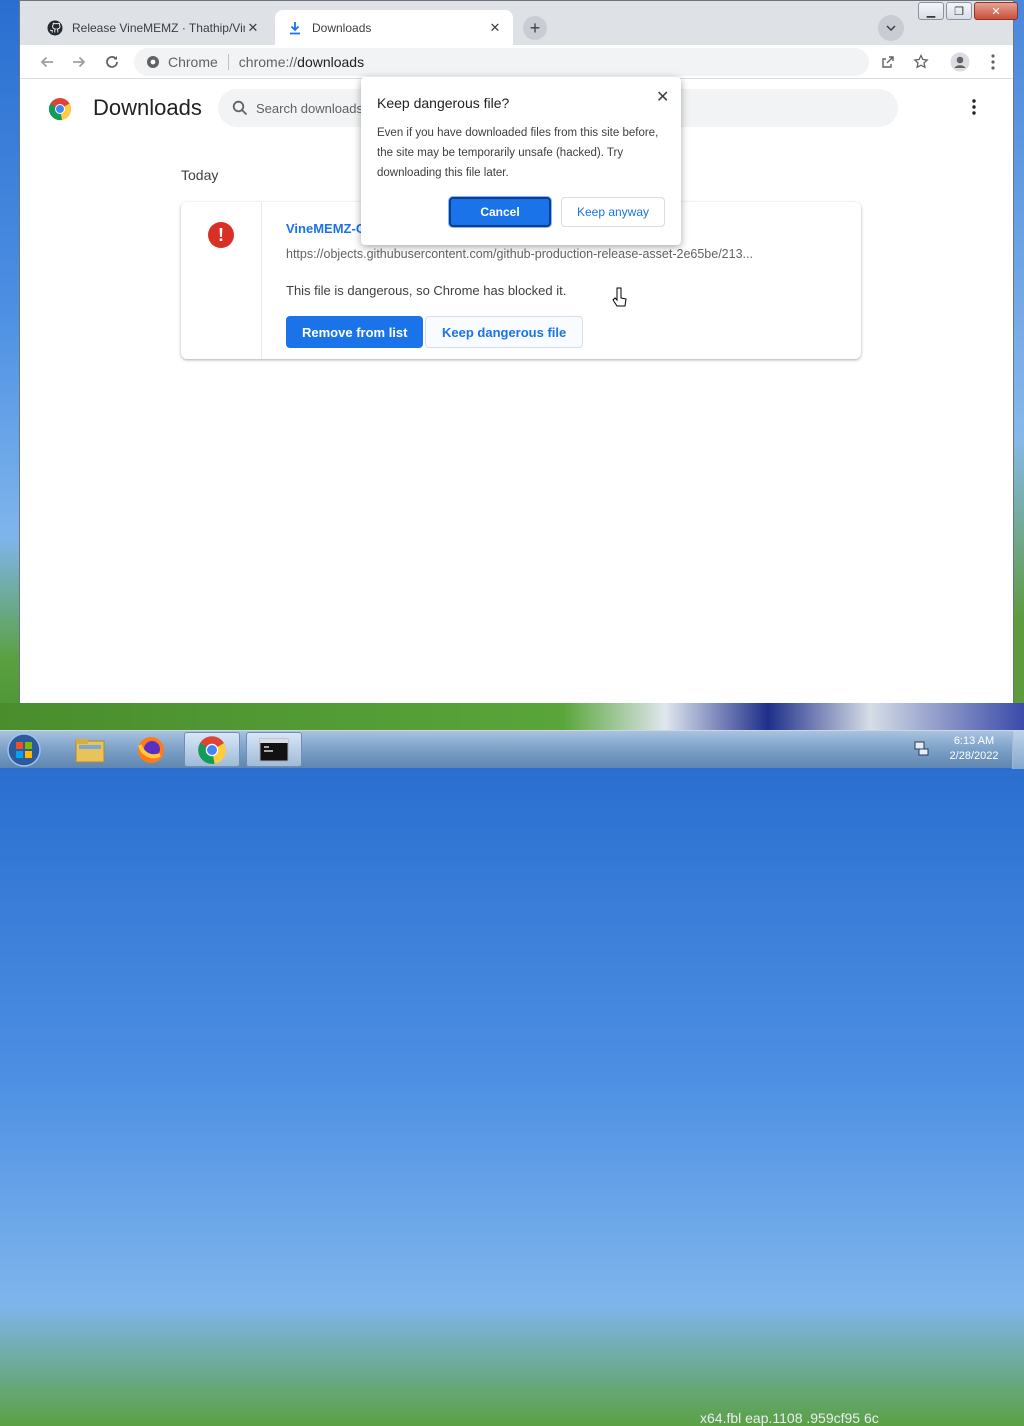  What do you see at coordinates (535, 28) in the screenshot?
I see `new-tab-button: +` at bounding box center [535, 28].